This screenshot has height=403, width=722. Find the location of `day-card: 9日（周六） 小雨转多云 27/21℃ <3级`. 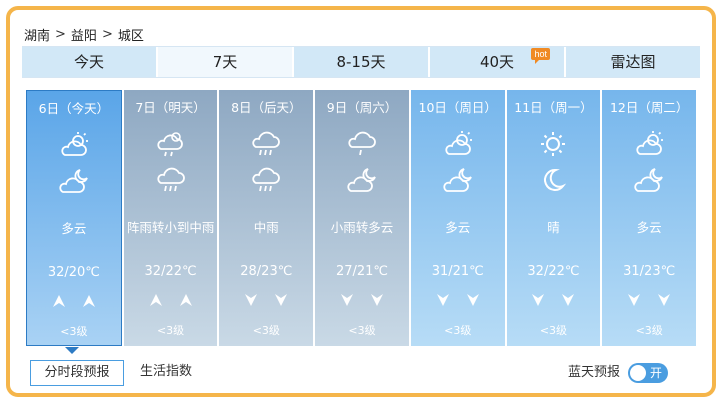

day-card: 9日（周六） 小雨转多云 27/21℃ <3级 is located at coordinates (362, 218).